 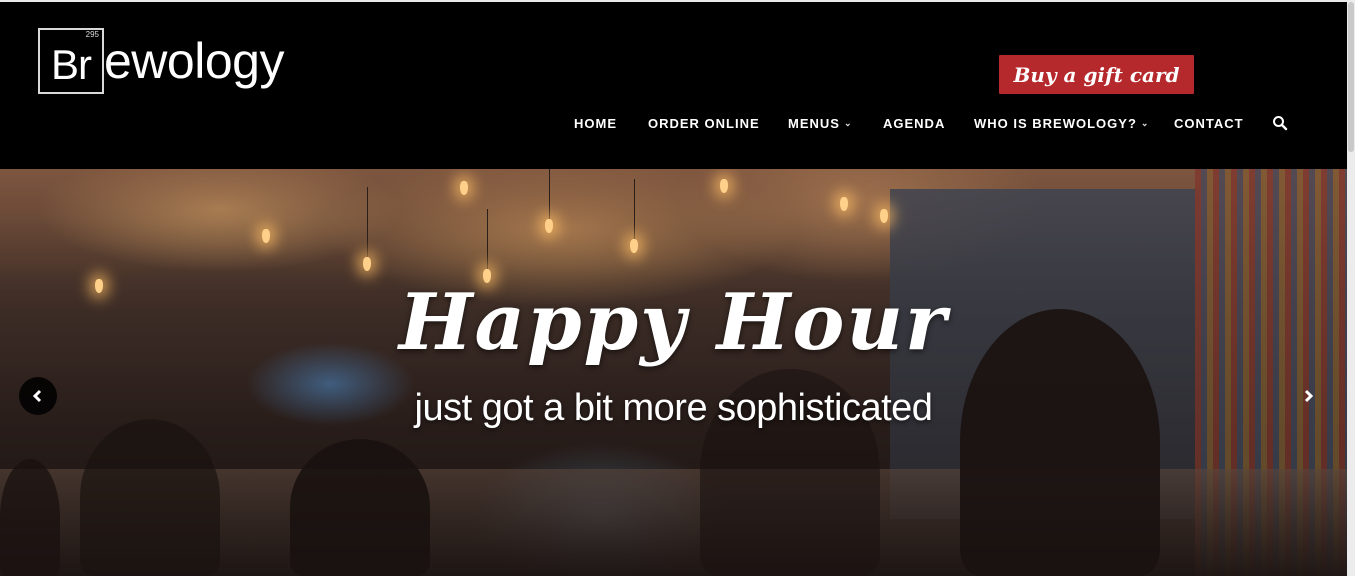 I want to click on logo-element-number: 295, so click(x=92, y=34).